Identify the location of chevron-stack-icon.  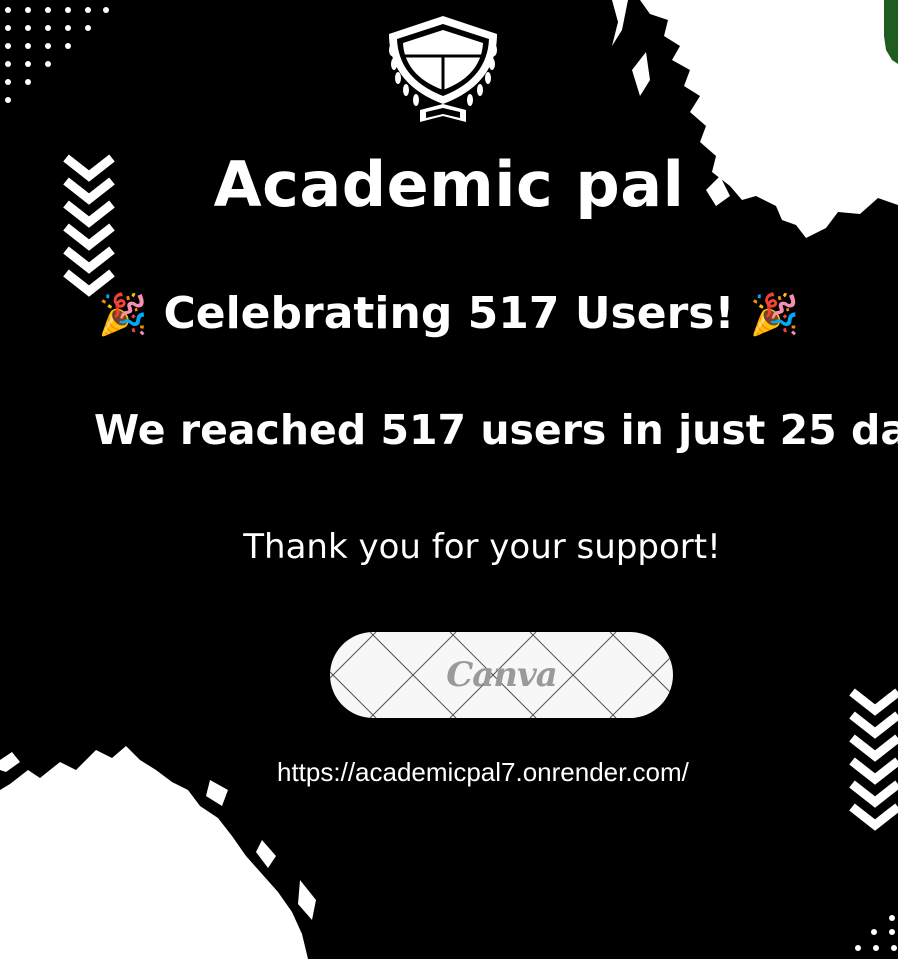
(873, 759).